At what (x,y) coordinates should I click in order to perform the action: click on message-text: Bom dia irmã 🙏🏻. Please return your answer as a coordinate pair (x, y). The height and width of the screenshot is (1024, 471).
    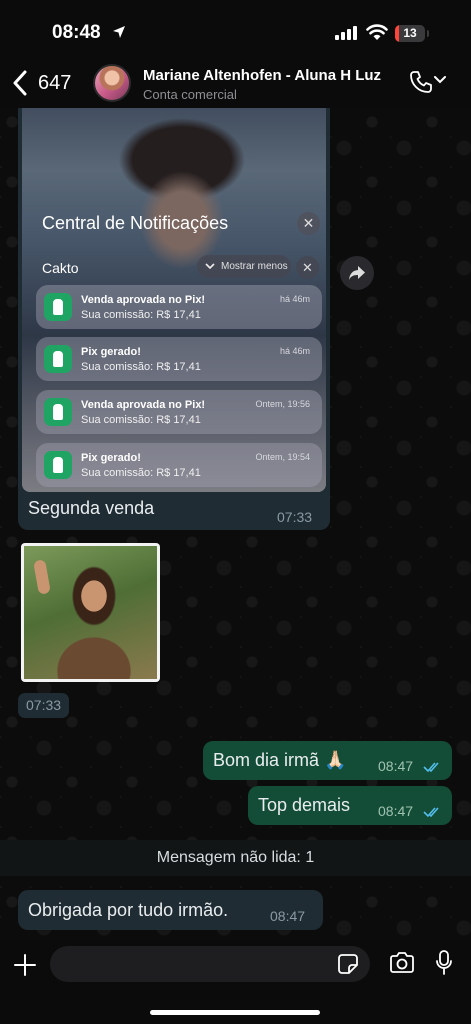
    Looking at the image, I should click on (280, 760).